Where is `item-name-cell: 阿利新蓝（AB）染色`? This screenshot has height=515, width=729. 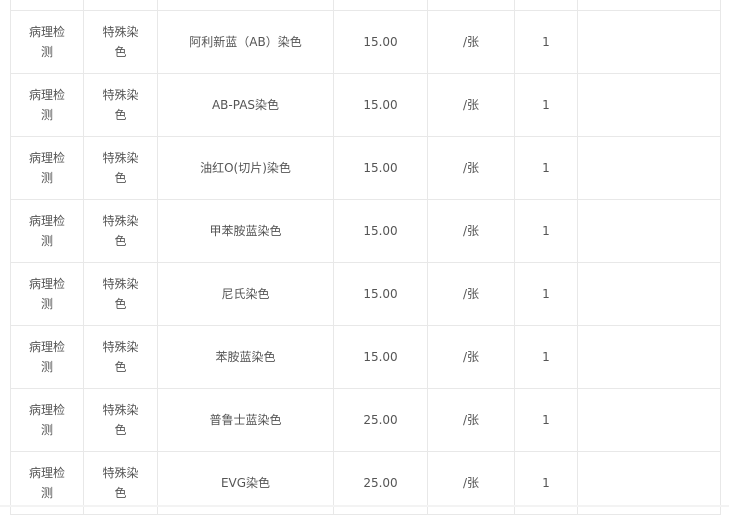
item-name-cell: 阿利新蓝（AB）染色 is located at coordinates (245, 42).